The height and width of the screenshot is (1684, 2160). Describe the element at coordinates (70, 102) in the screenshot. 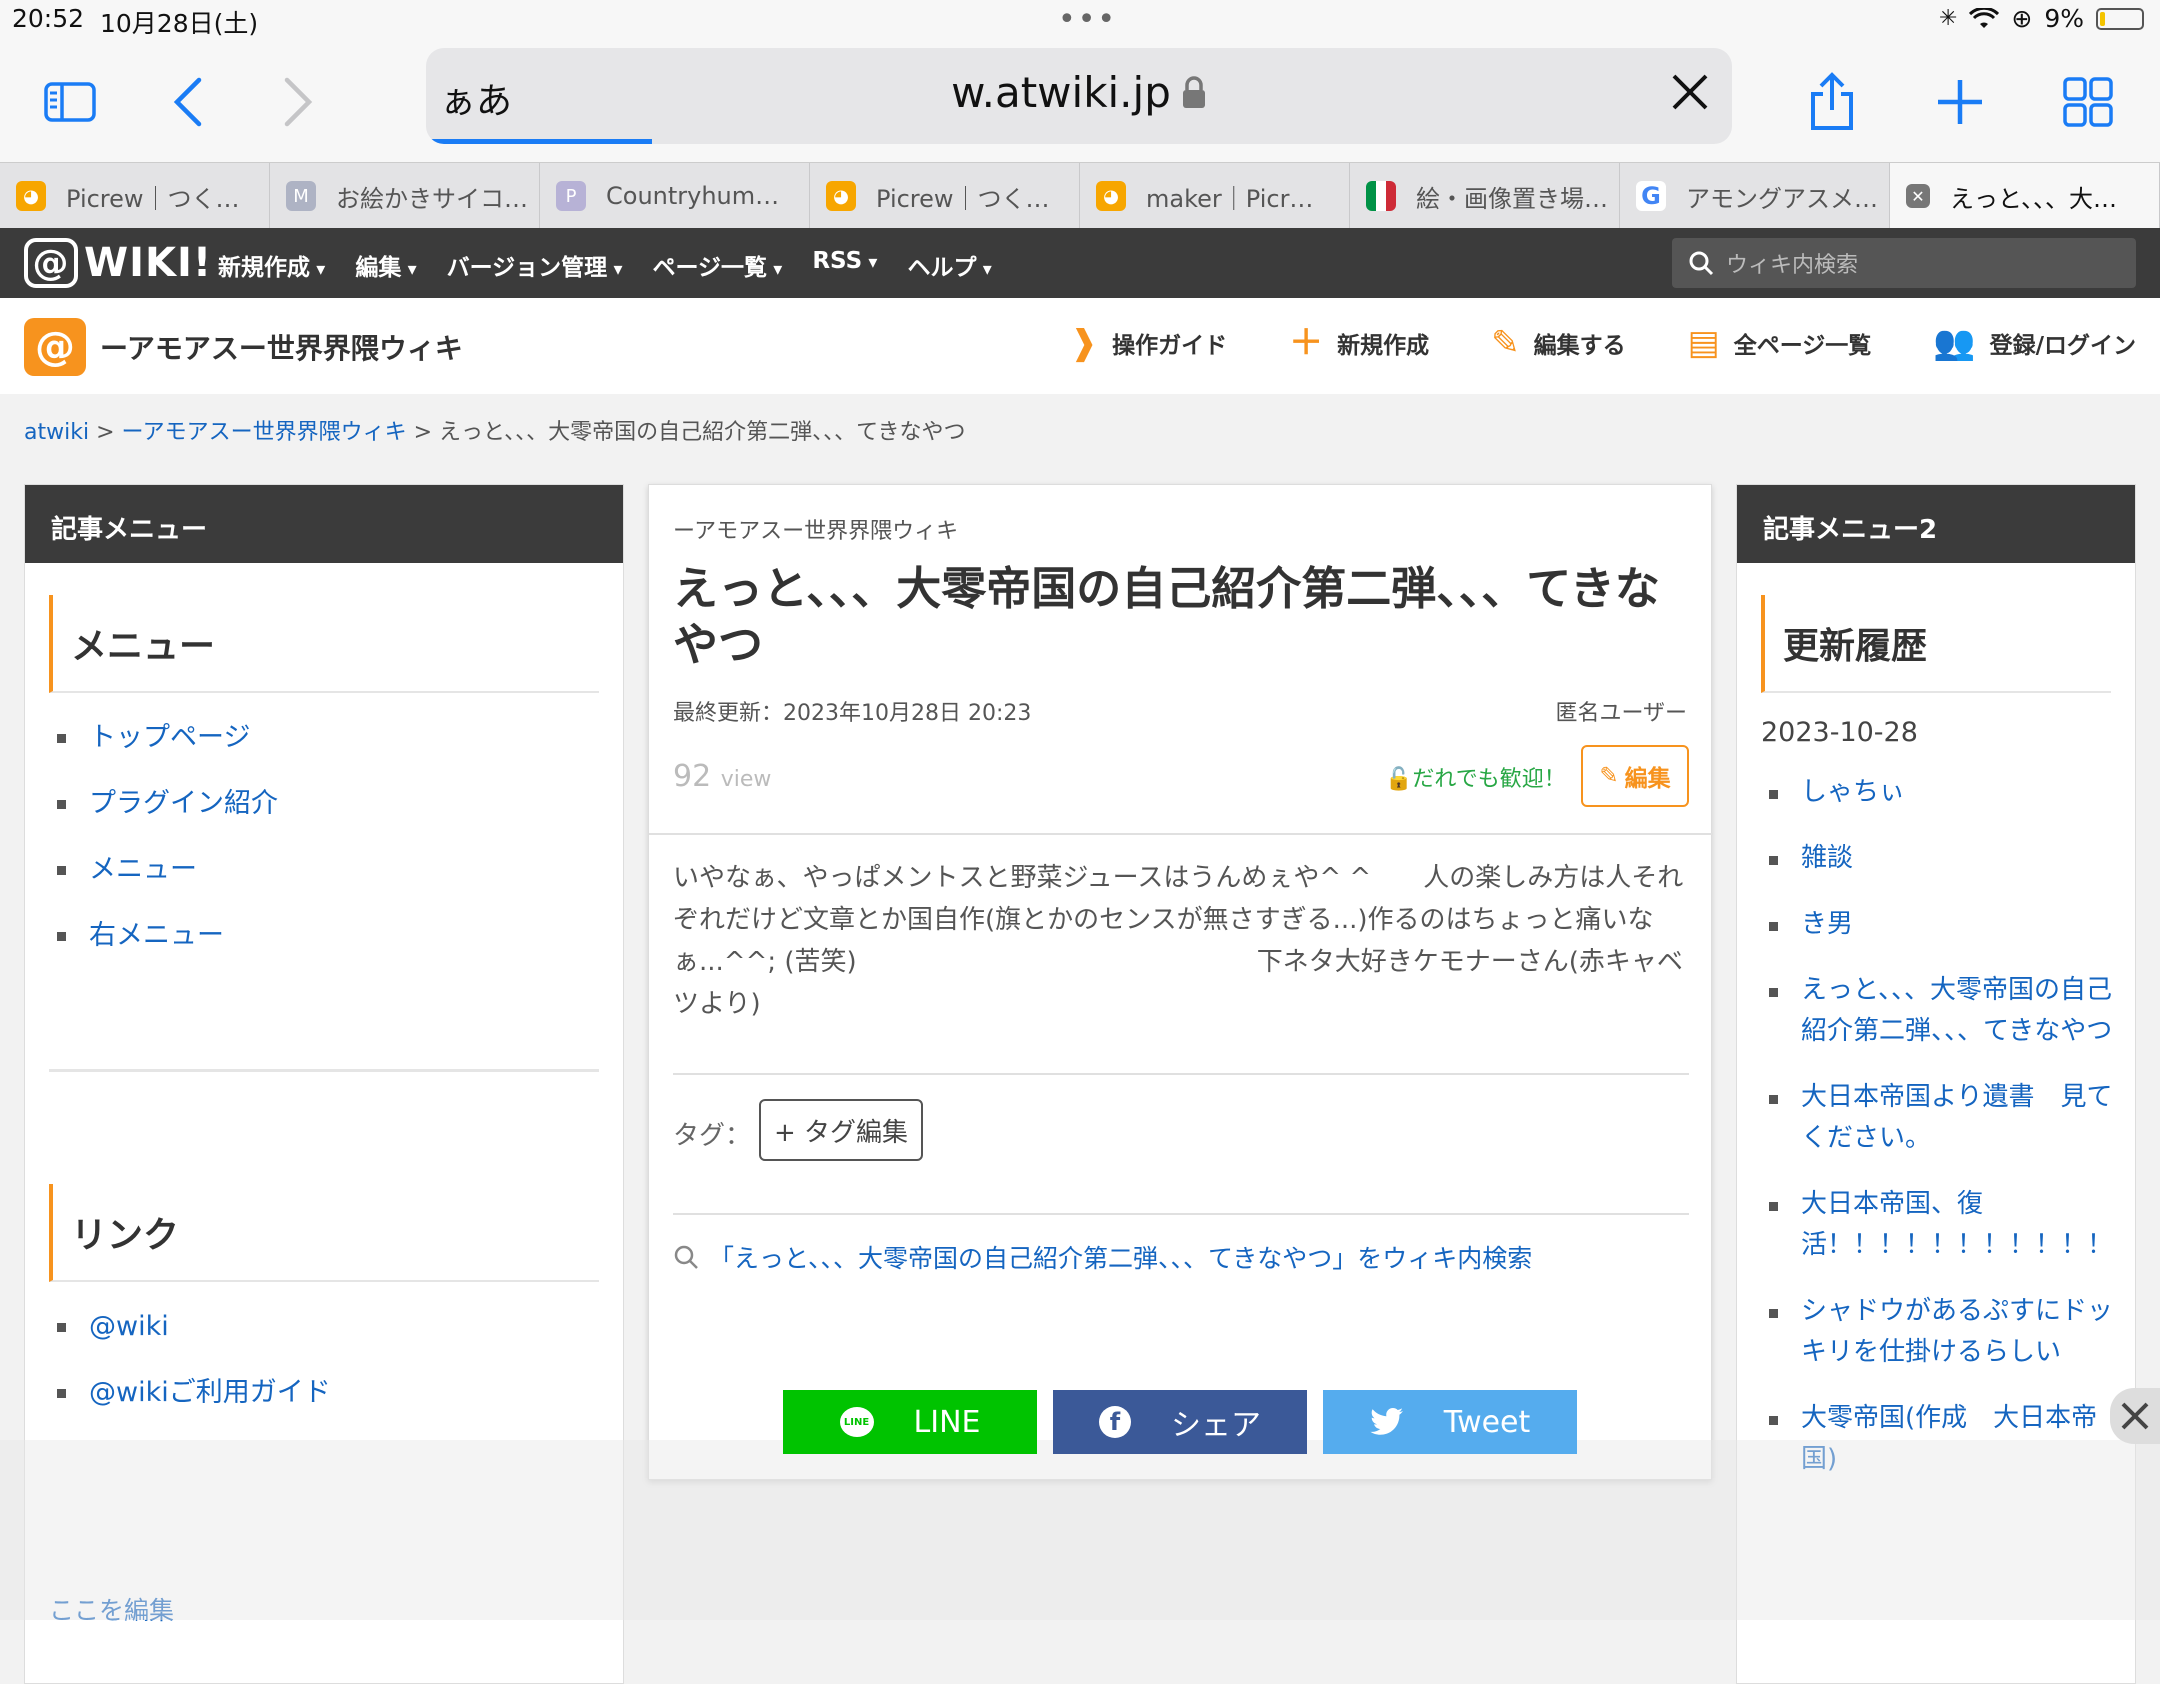

I see `sidebar-toggle-icon` at that location.